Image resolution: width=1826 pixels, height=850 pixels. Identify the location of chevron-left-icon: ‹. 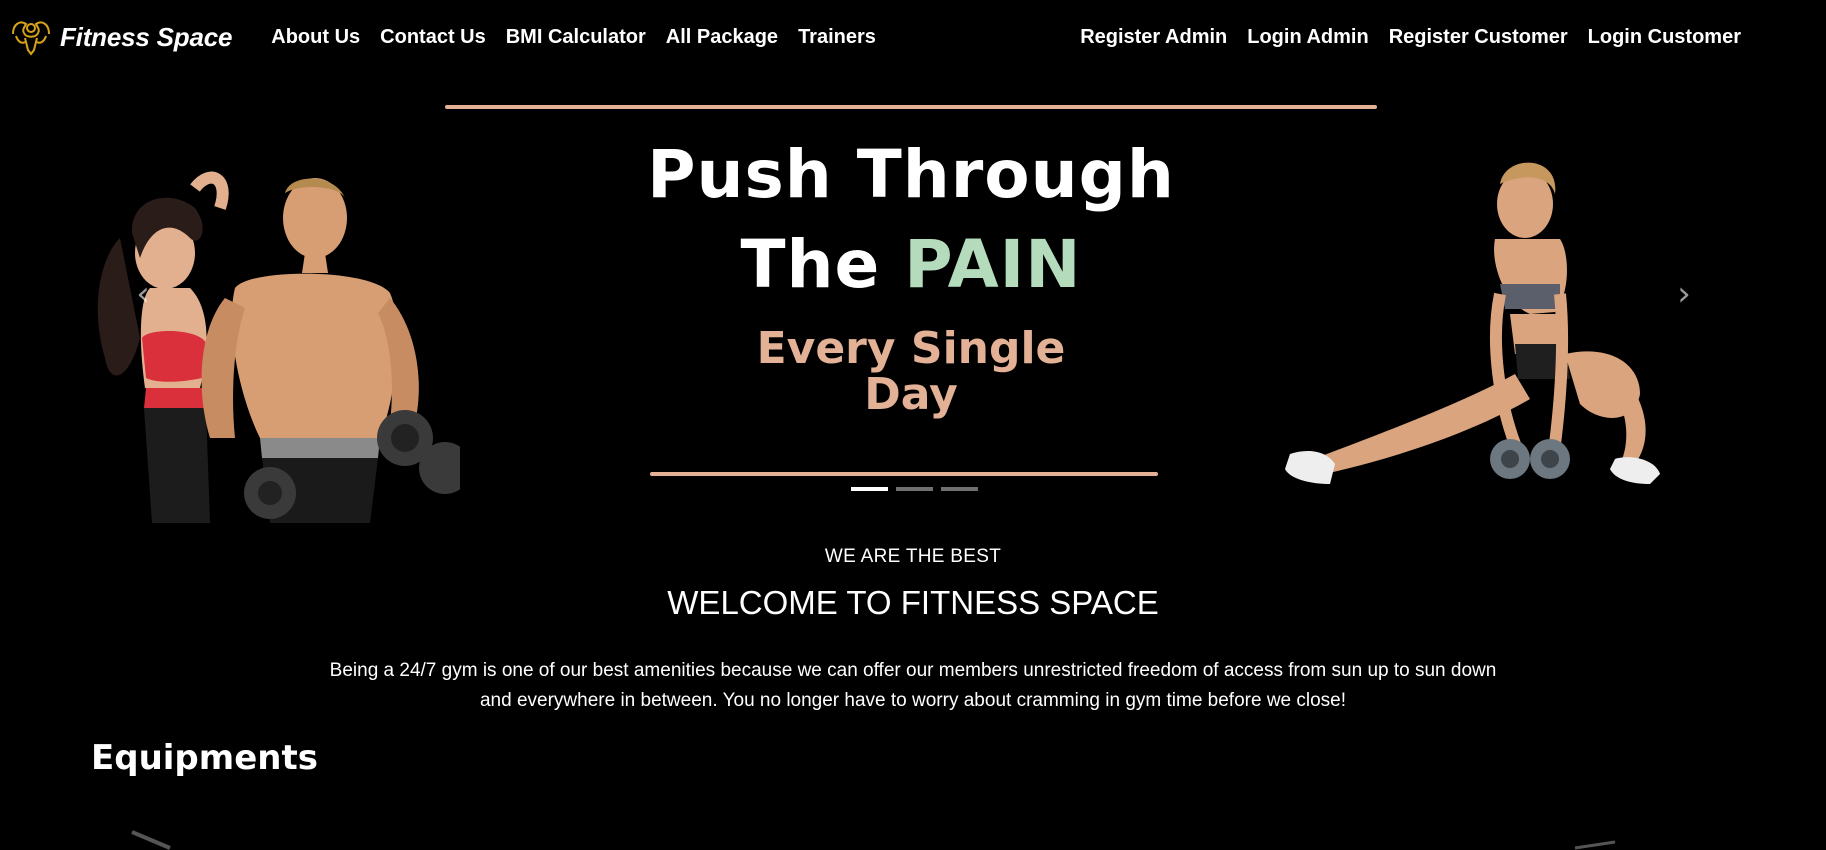
(143, 294).